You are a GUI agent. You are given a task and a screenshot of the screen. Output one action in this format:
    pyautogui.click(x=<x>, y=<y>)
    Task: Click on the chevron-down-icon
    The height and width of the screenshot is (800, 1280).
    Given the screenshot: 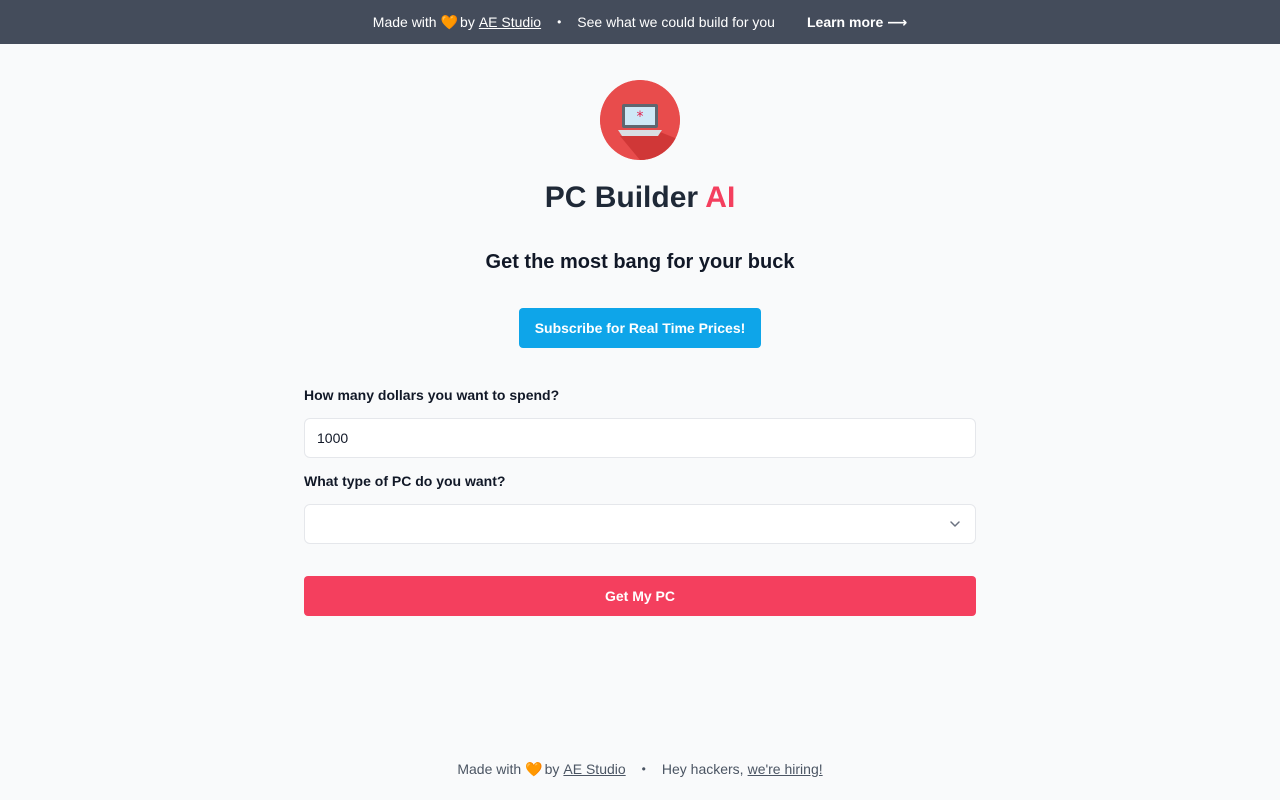 What is the action you would take?
    pyautogui.click(x=955, y=524)
    